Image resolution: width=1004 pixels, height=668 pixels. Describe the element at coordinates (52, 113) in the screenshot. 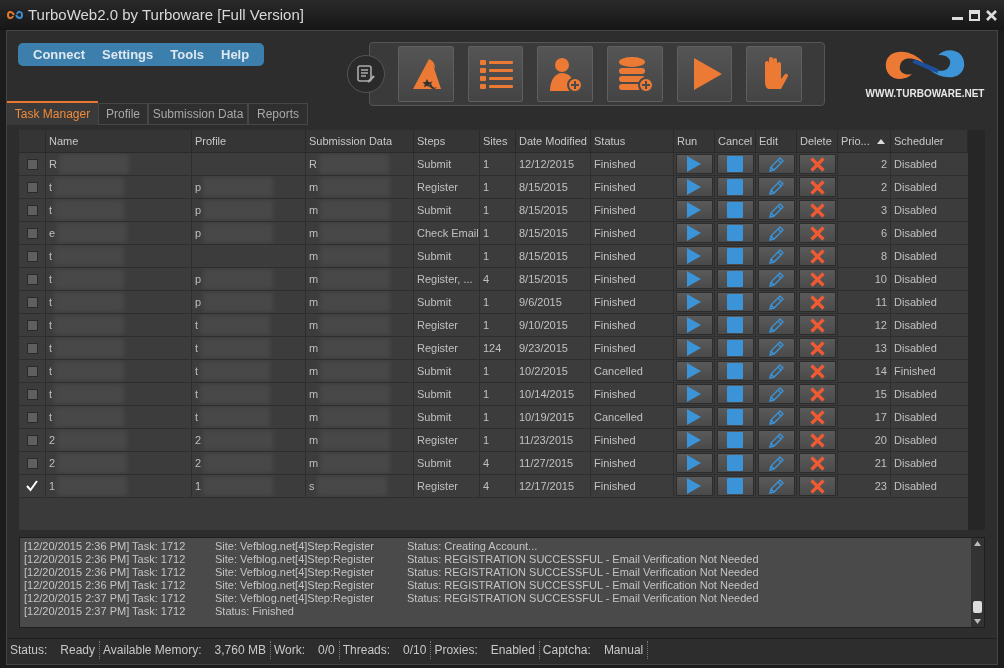

I see `tab: Task Manager` at that location.